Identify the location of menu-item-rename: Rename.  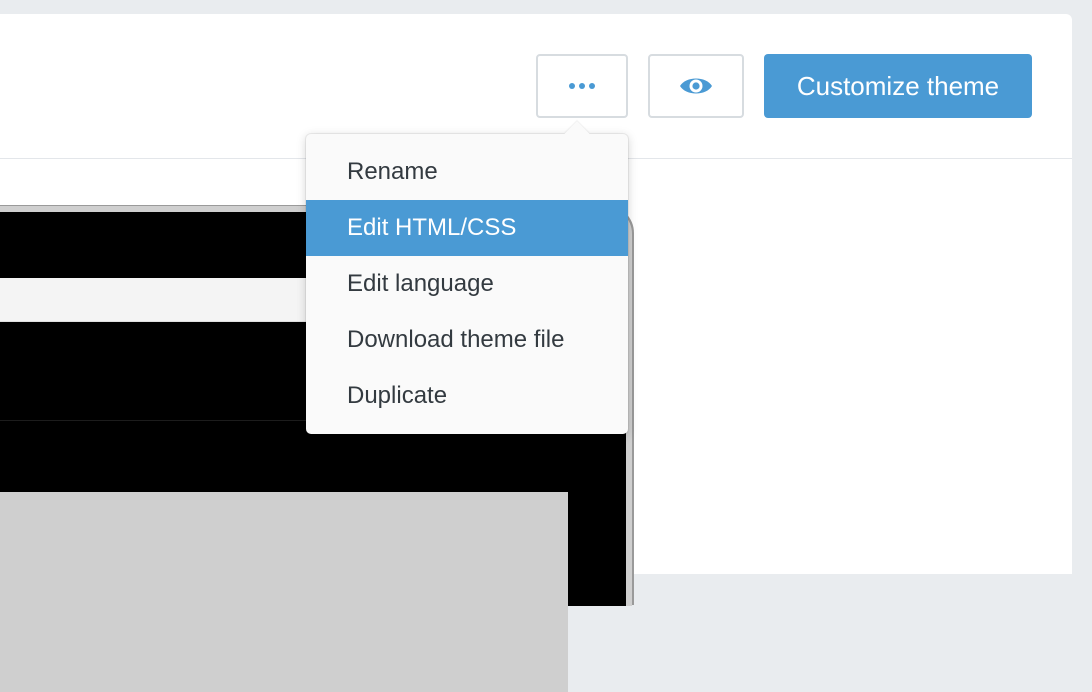
(467, 172).